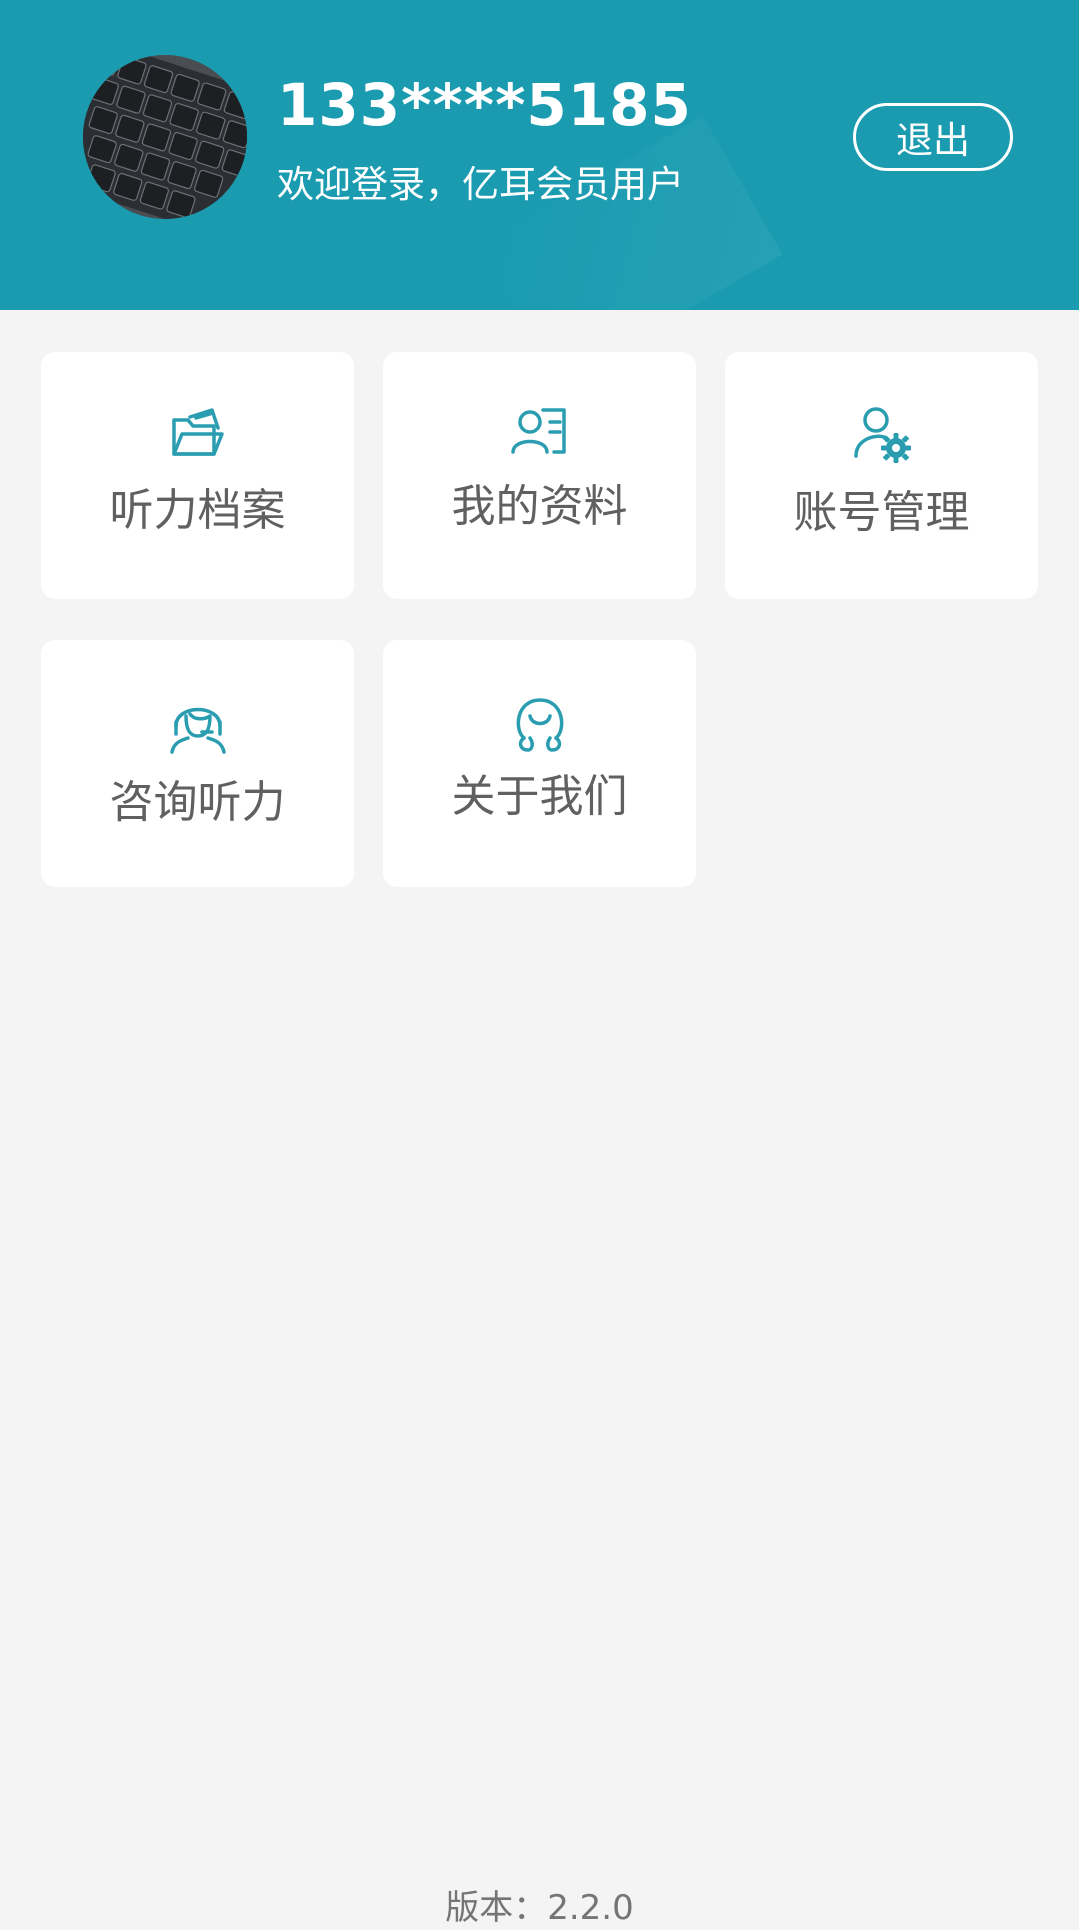  I want to click on user-settings-icon, so click(882, 435).